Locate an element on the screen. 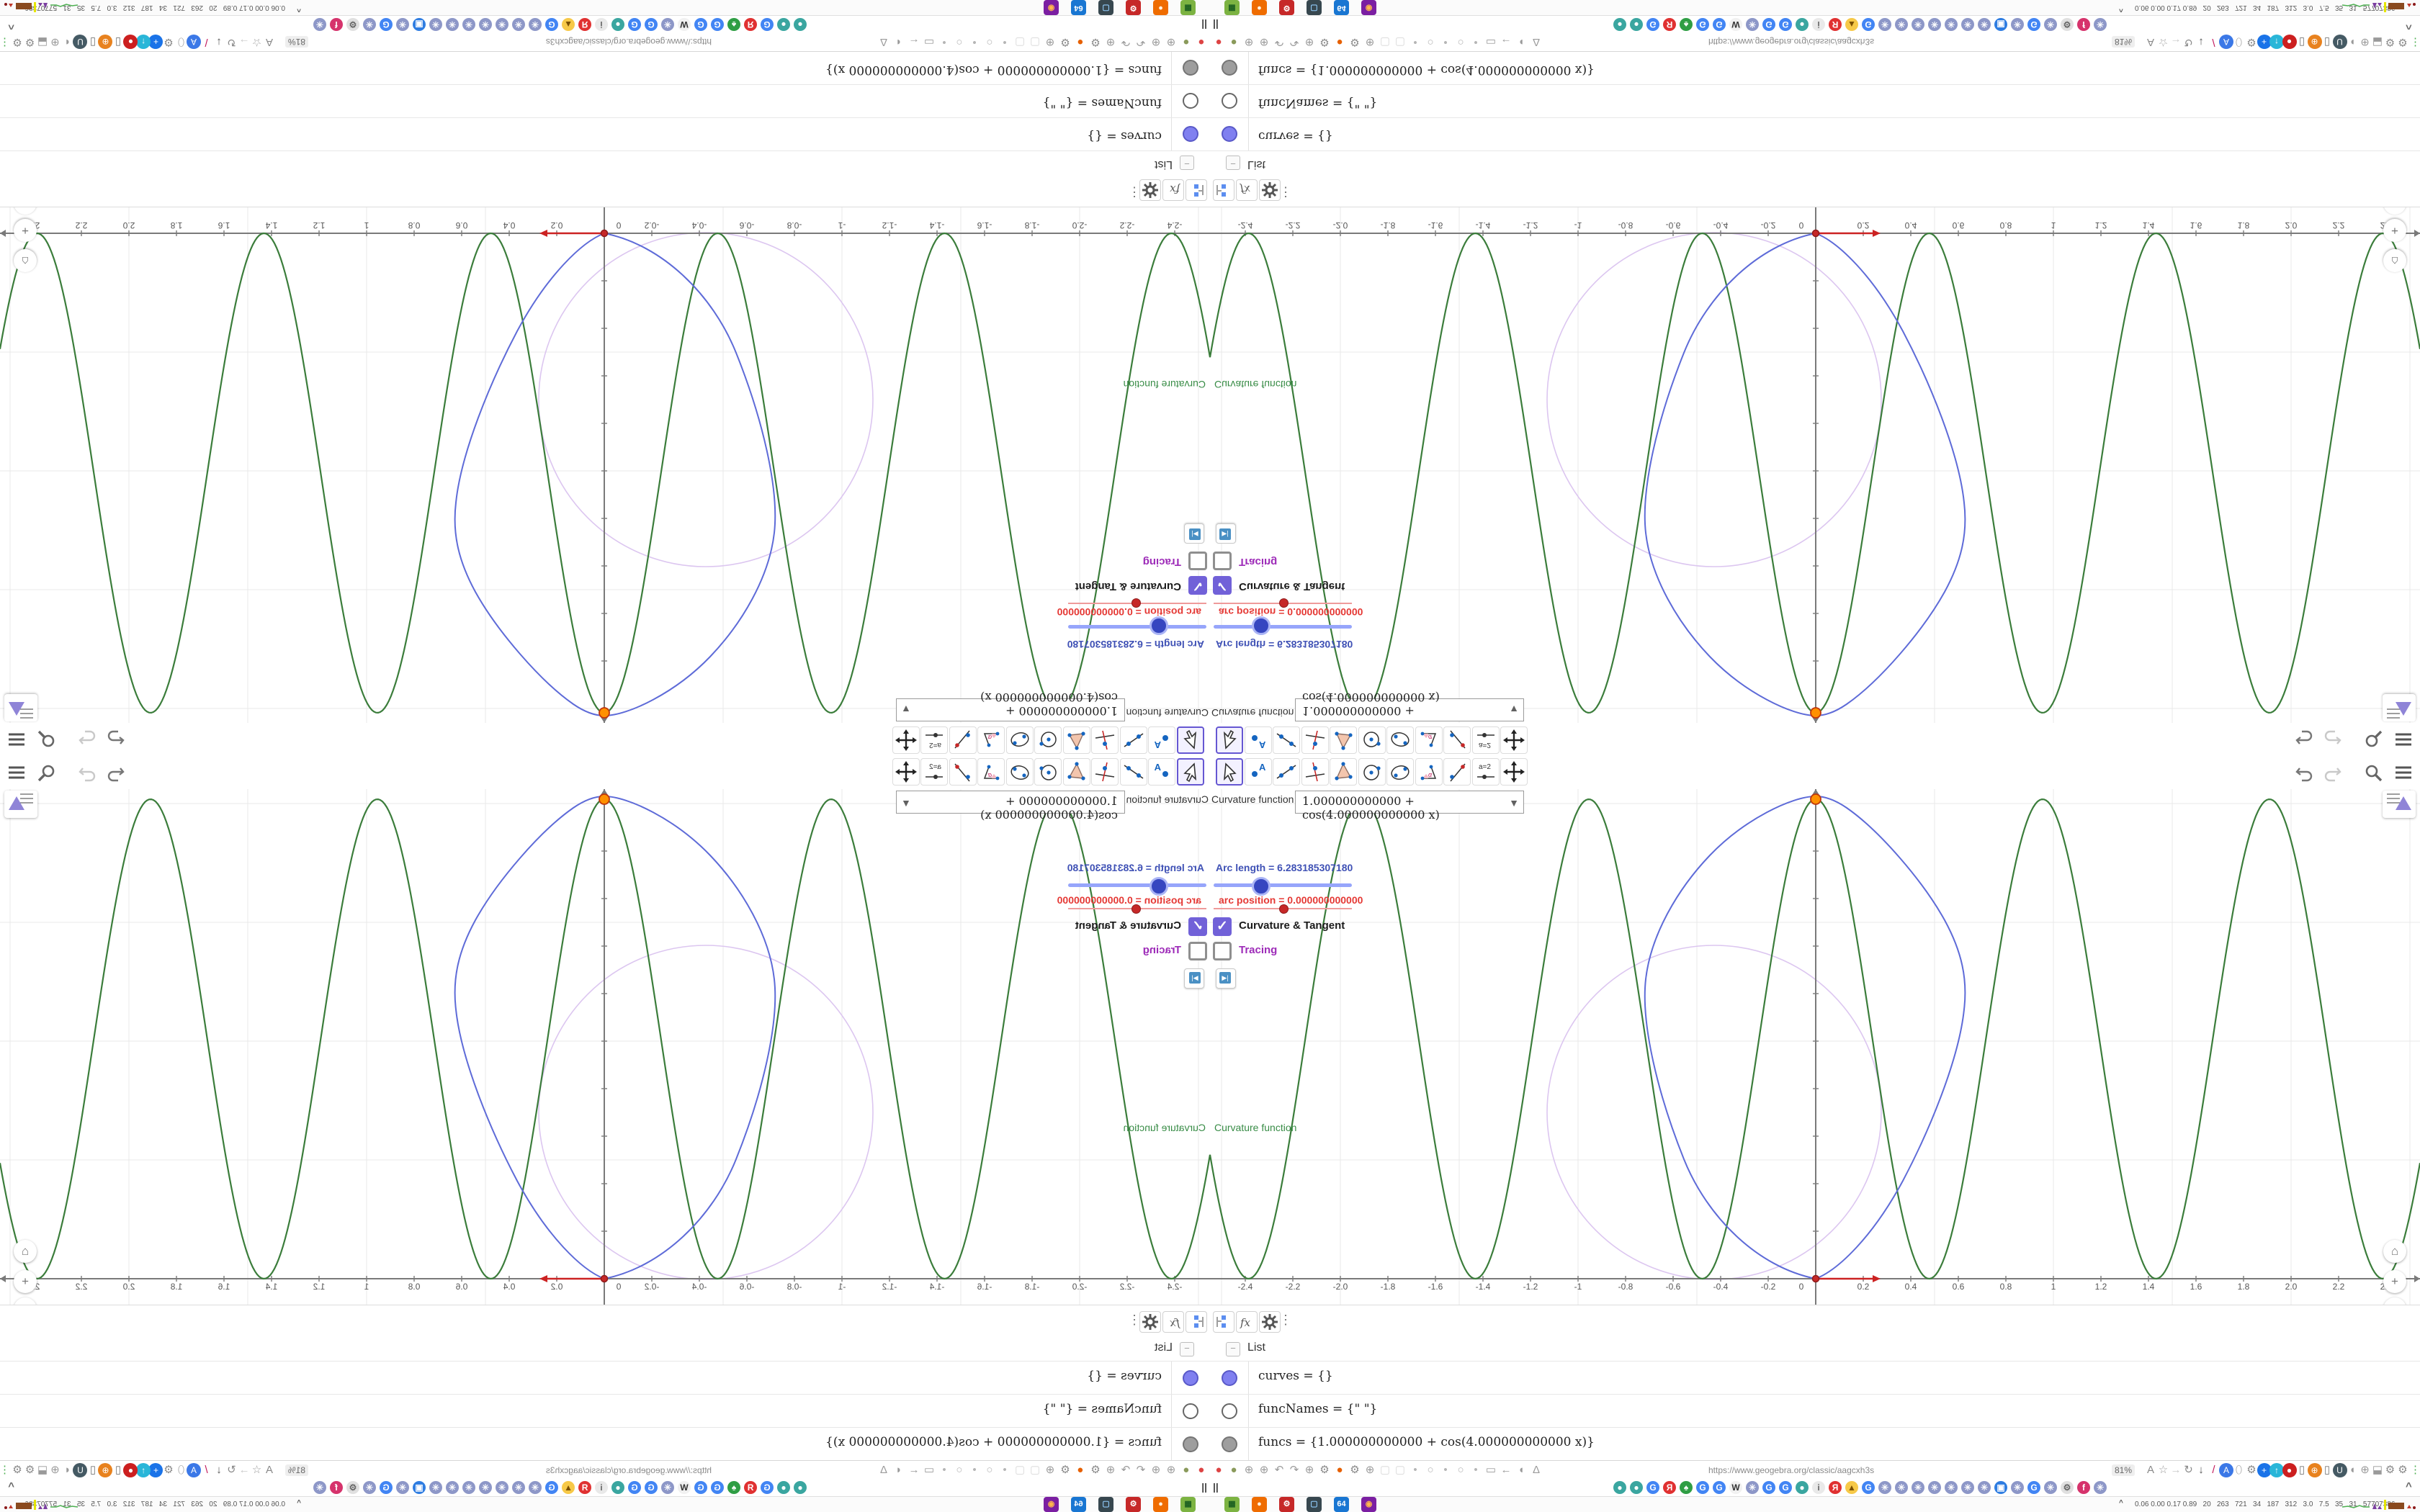 This screenshot has height=1512, width=2420. translate-icon: A is located at coordinates (269, 1470).